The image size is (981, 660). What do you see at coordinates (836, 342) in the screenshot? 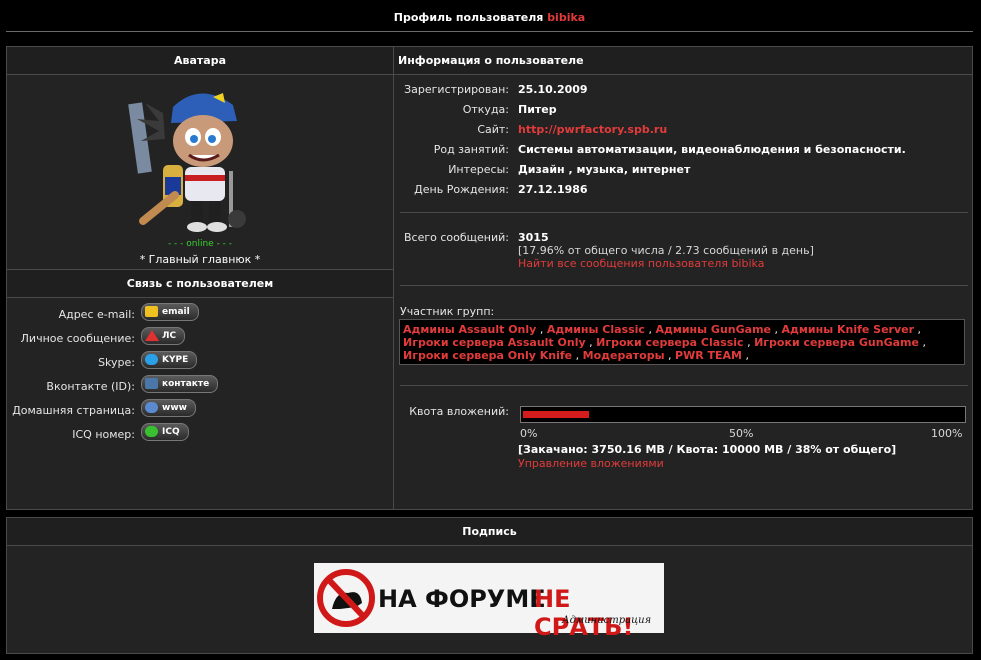
I see `group-link: Игроки сервера GunGame` at bounding box center [836, 342].